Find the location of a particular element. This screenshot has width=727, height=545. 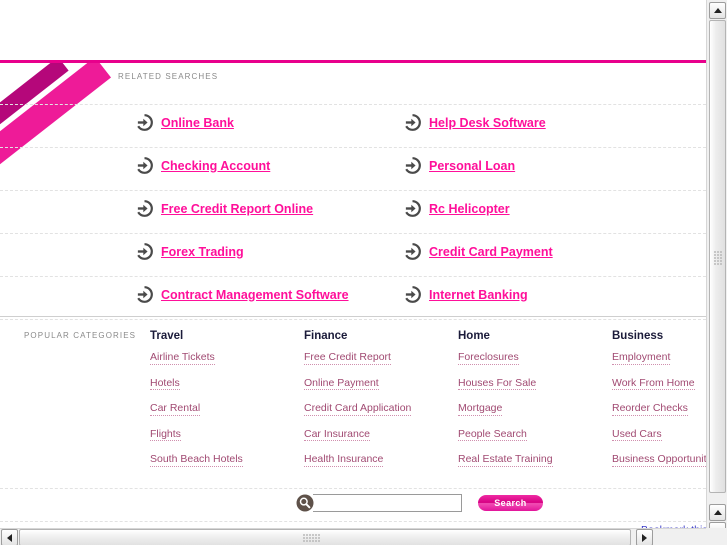

category-list-item: Business Opportunities is located at coordinates (659, 463).